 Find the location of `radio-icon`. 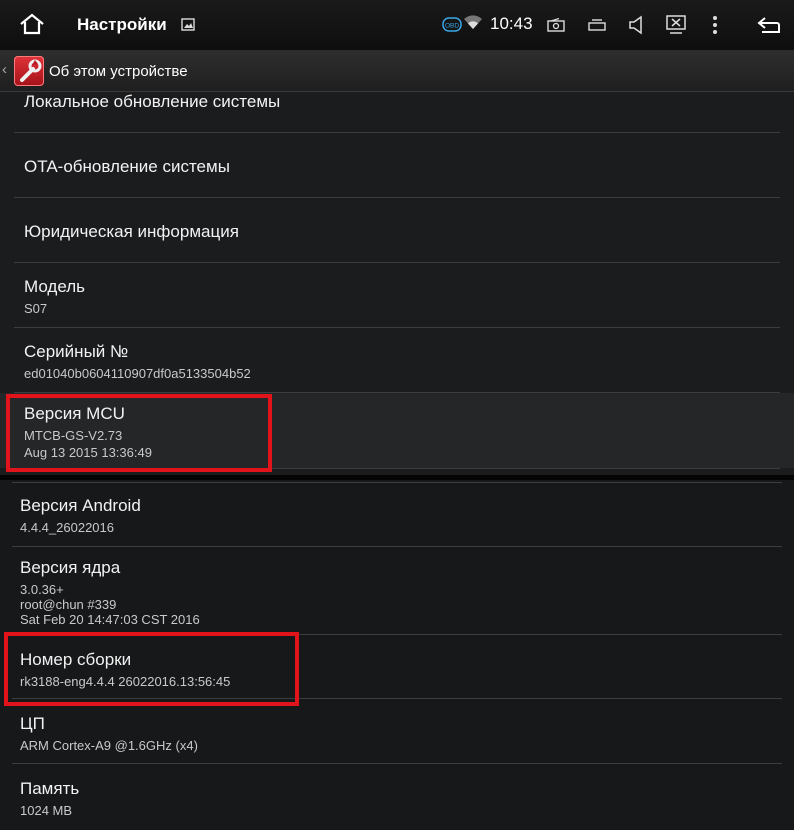

radio-icon is located at coordinates (556, 27).